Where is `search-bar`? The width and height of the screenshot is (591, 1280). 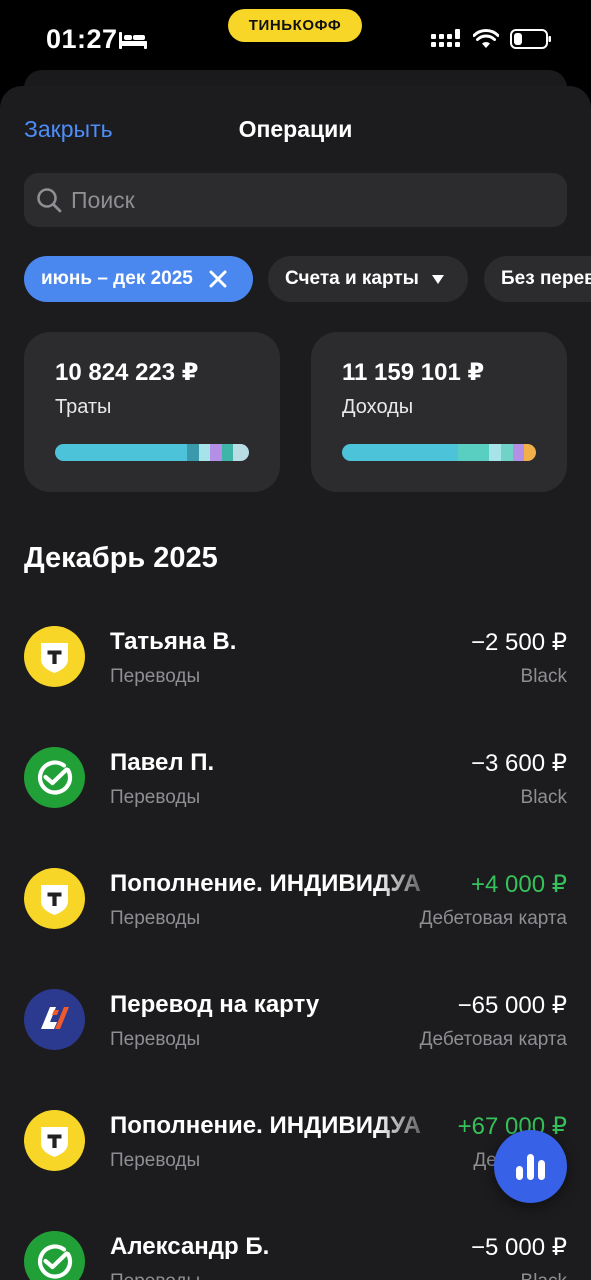 search-bar is located at coordinates (295, 200).